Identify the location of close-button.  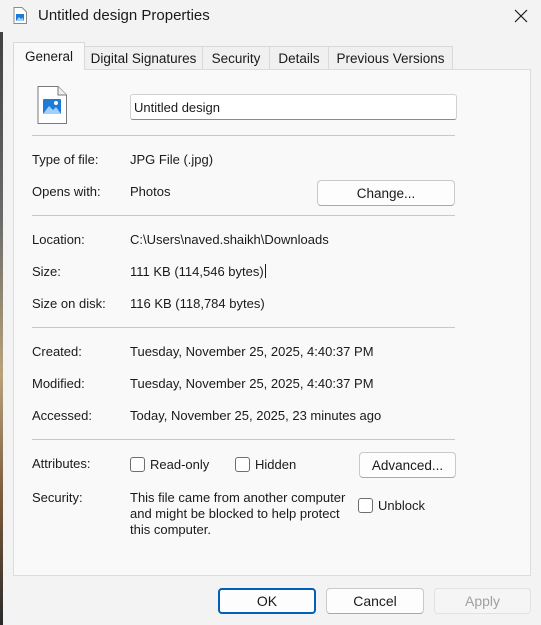
(520, 16).